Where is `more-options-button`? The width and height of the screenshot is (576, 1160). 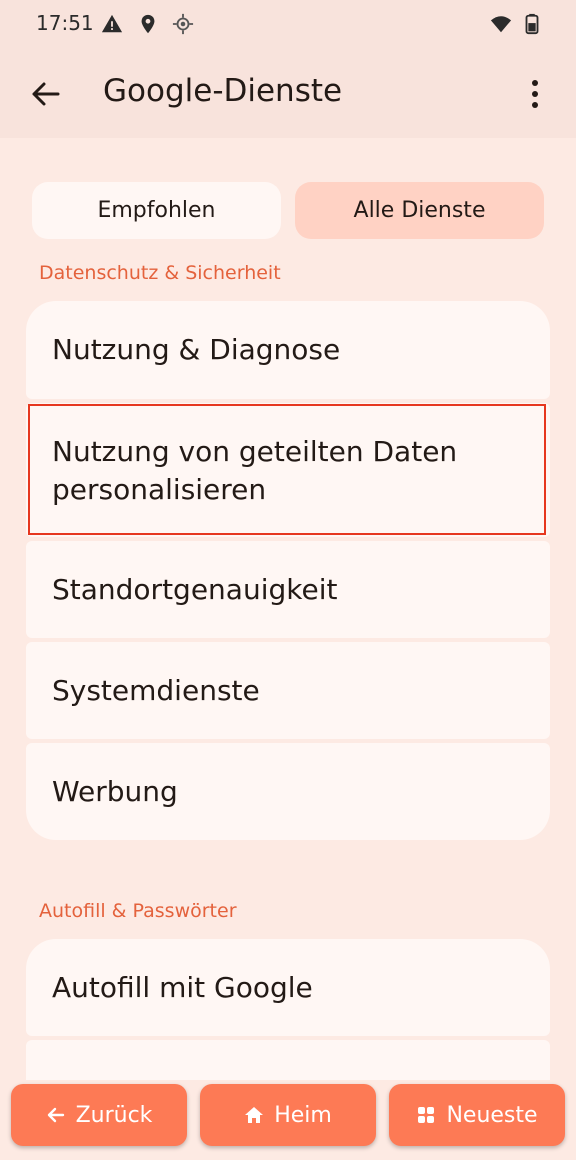
more-options-button is located at coordinates (535, 94).